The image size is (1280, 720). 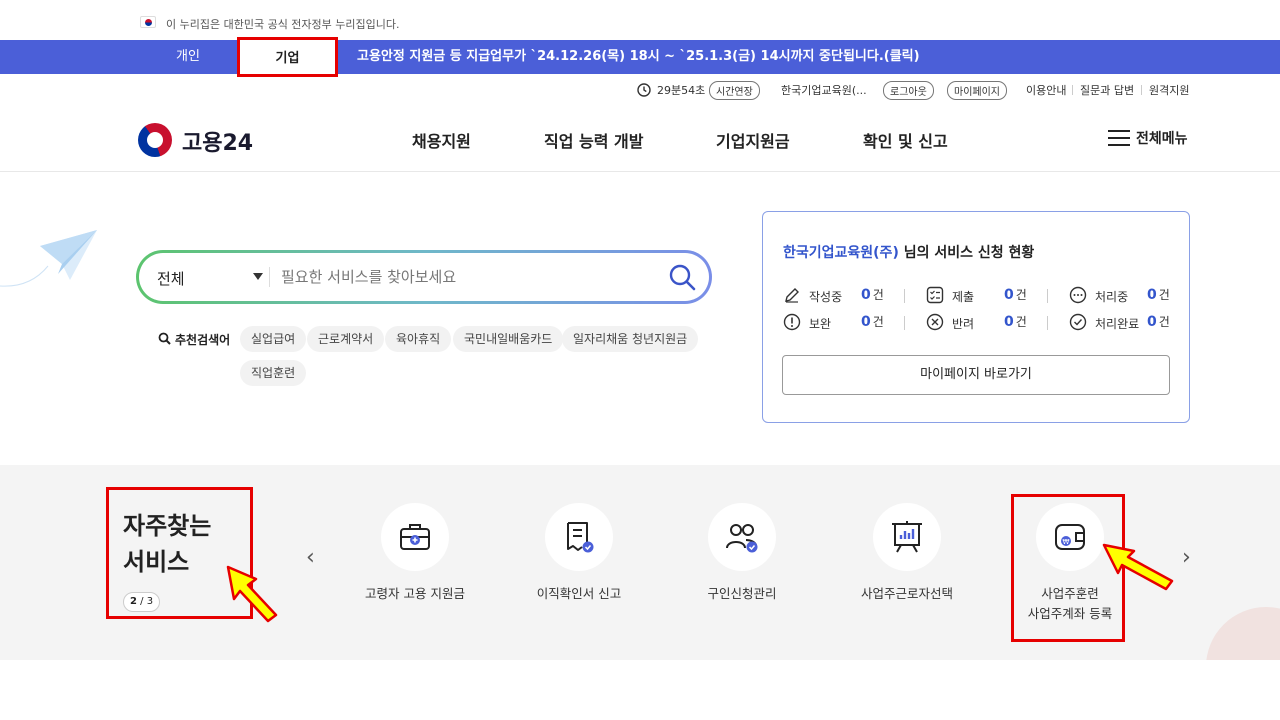 I want to click on gov-banner: 이 누리집은 대한민국 공식 전자정부 누리집입니다., so click(x=640, y=20).